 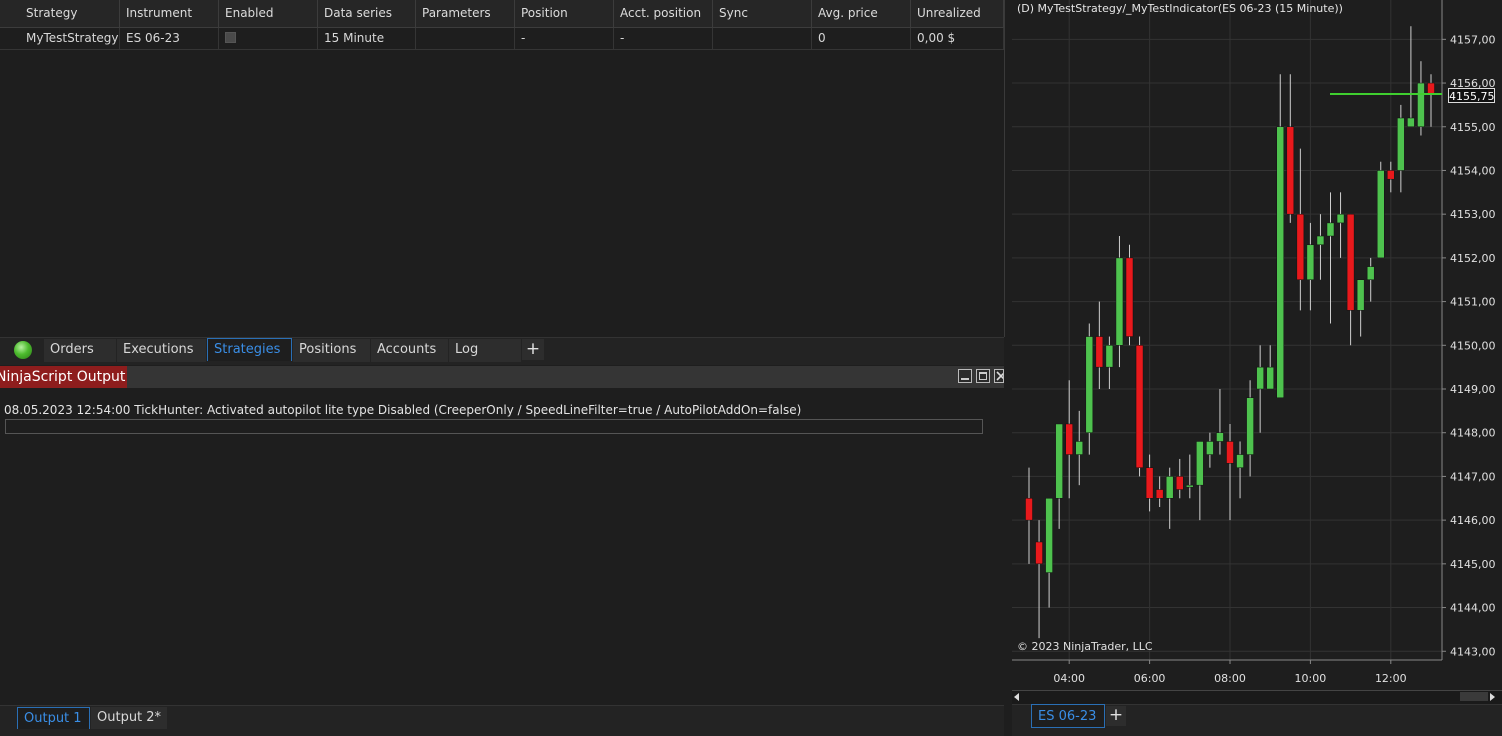 I want to click on scroll-thumb, so click(x=1474, y=696).